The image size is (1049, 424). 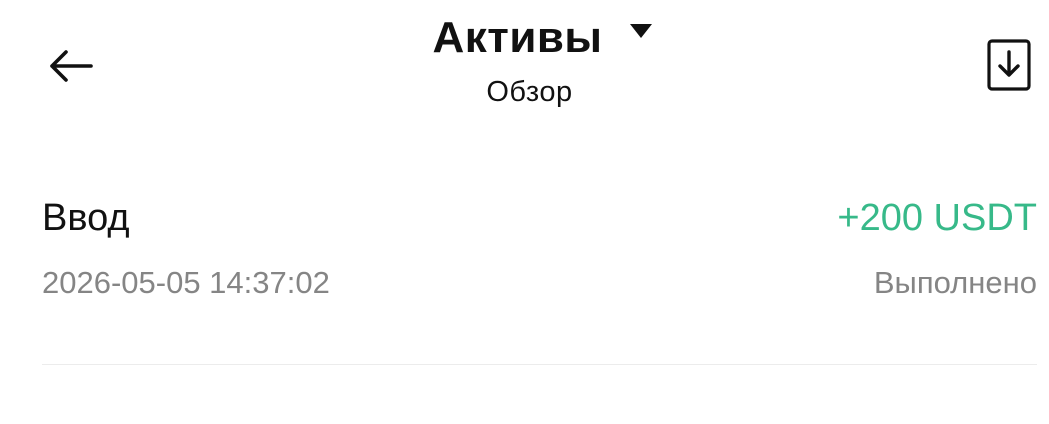 What do you see at coordinates (517, 37) in the screenshot?
I see `page-title: Активы` at bounding box center [517, 37].